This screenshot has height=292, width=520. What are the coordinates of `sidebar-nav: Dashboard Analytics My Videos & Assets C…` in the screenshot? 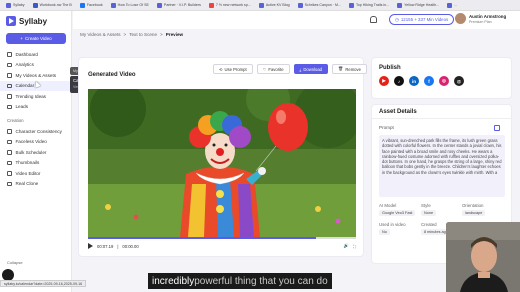 It's located at (36, 119).